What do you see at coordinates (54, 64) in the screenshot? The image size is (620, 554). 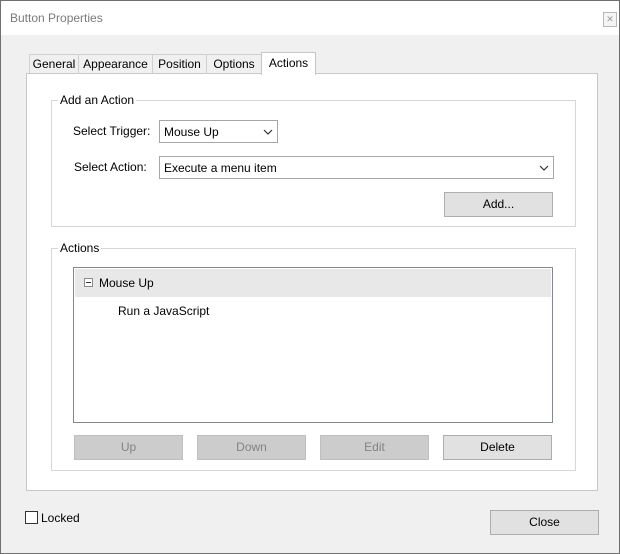 I see `tab-general: General` at bounding box center [54, 64].